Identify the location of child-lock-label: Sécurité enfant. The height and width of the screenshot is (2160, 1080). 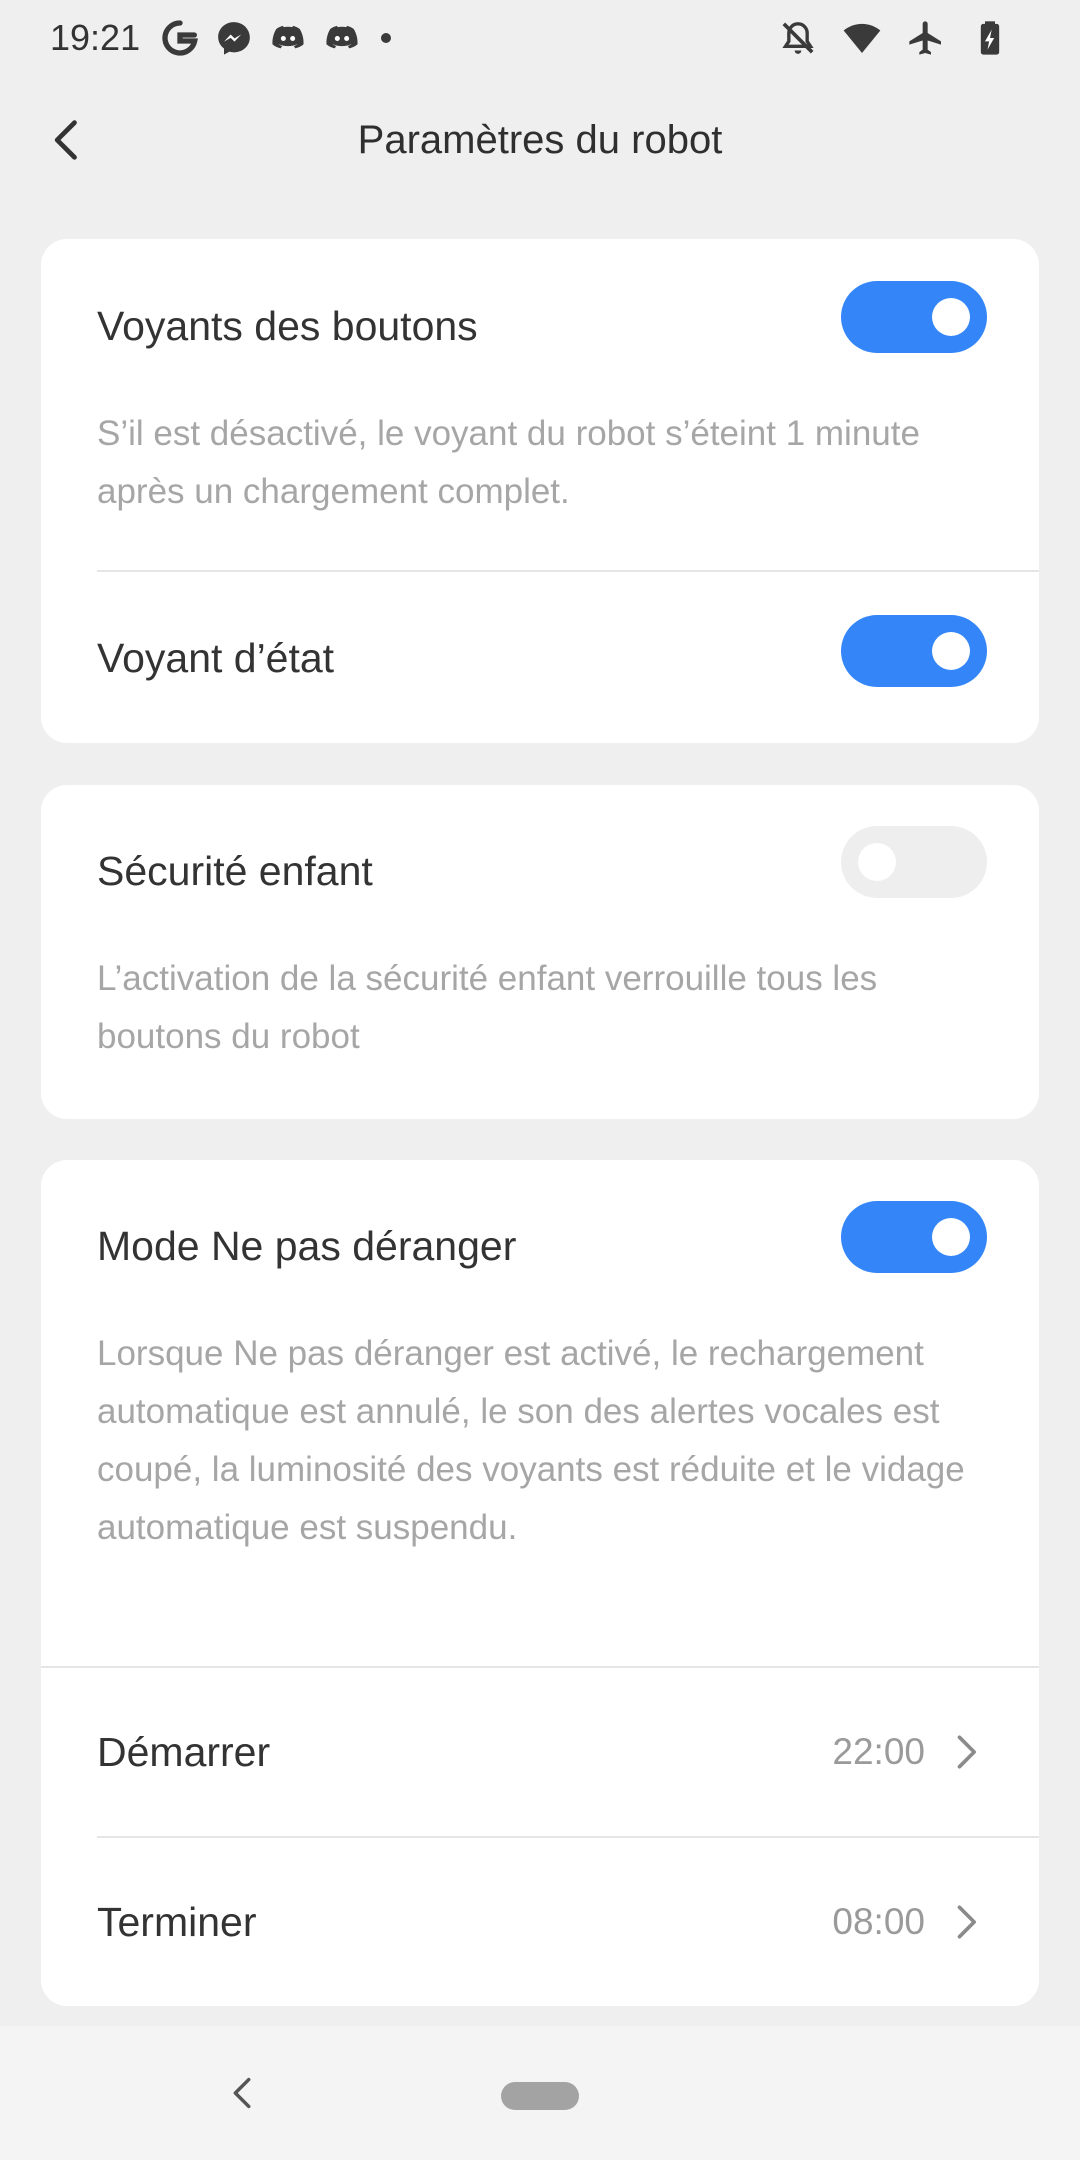
(235, 871).